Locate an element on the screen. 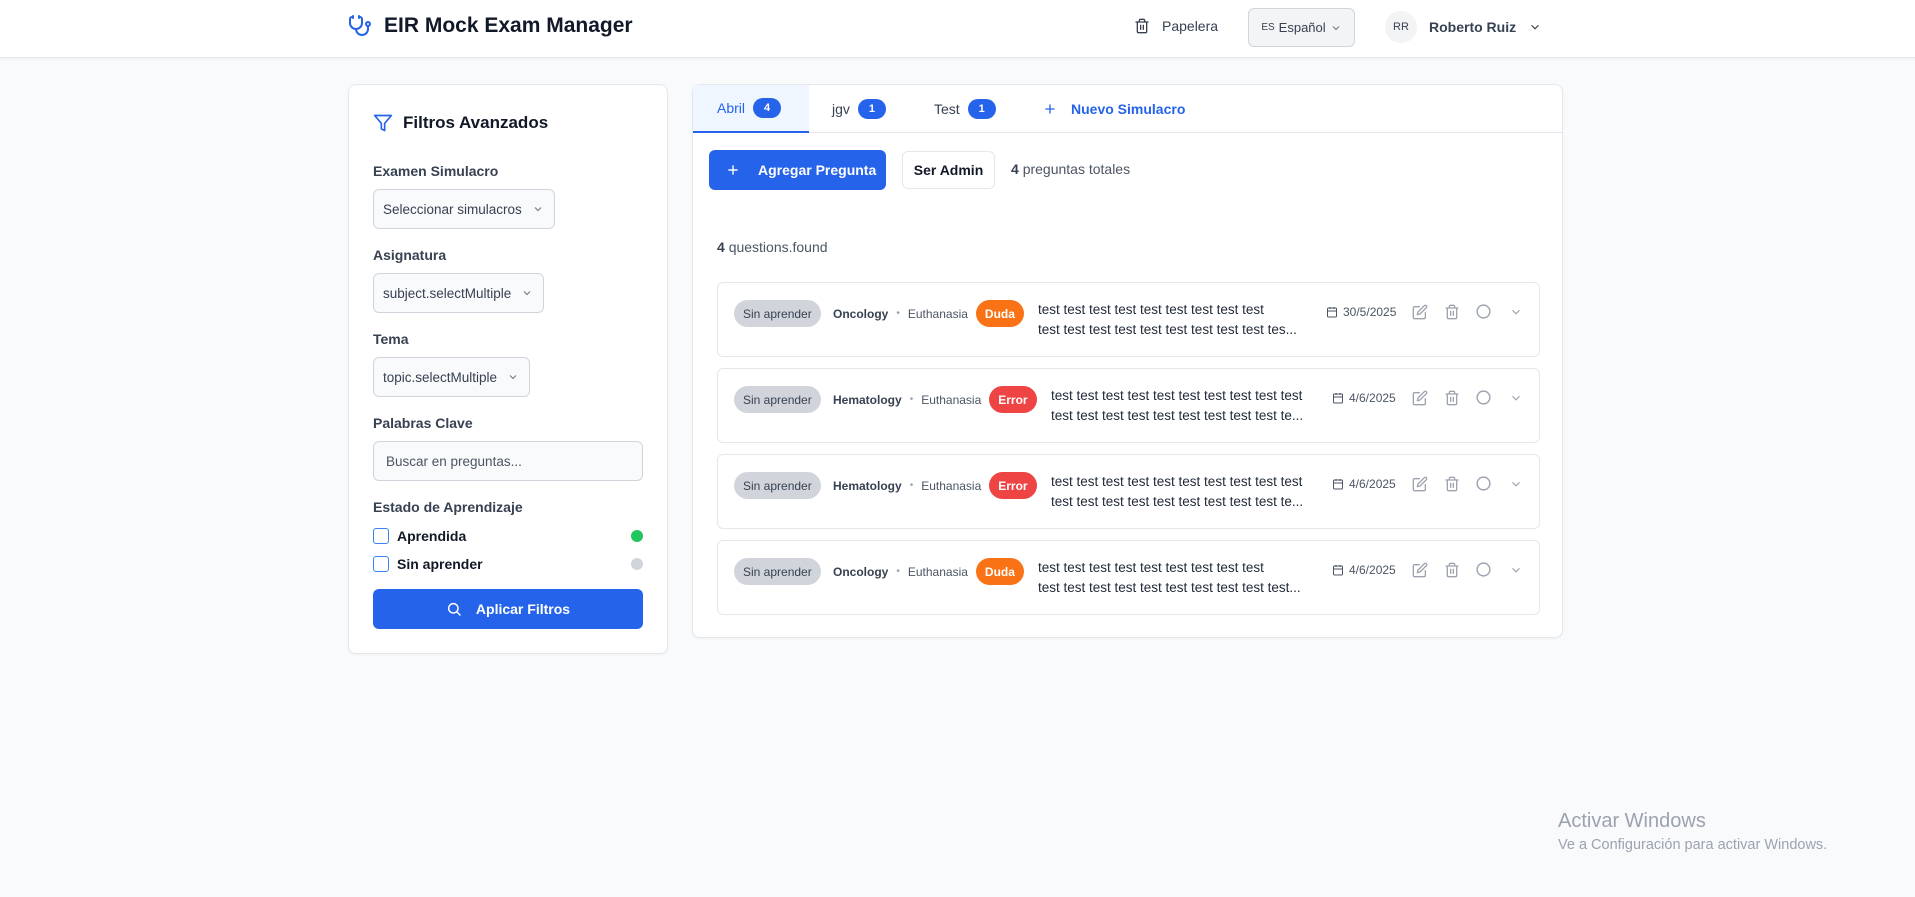 The width and height of the screenshot is (1915, 897). question-meta: Hematology • Euthanasia Error is located at coordinates (935, 399).